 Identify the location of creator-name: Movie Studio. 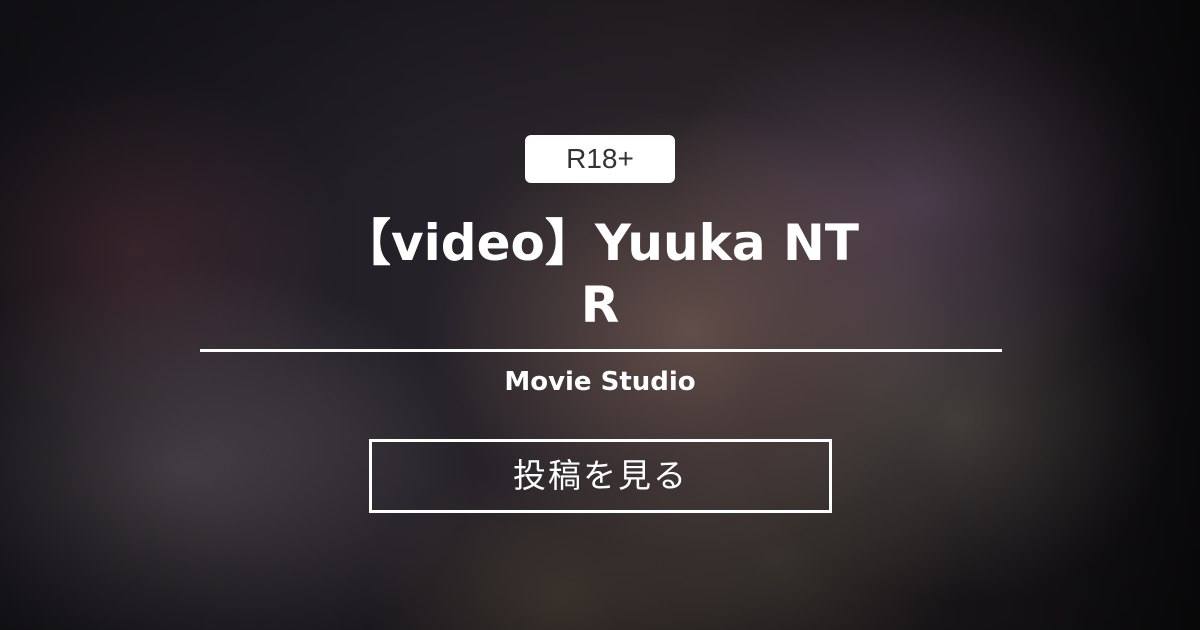
(600, 382).